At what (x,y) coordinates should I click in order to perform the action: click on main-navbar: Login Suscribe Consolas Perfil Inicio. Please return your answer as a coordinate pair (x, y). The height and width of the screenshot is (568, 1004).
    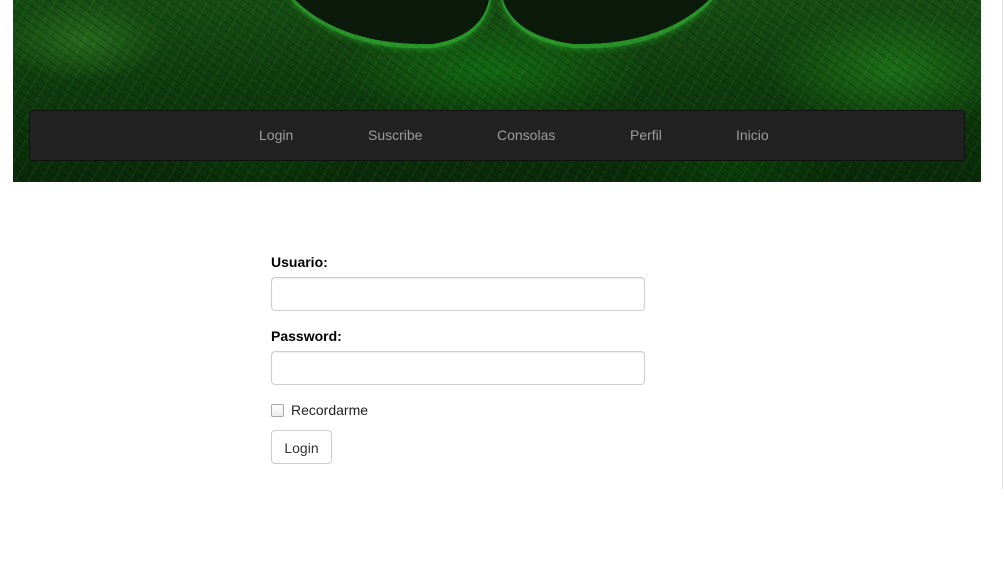
    Looking at the image, I should click on (497, 135).